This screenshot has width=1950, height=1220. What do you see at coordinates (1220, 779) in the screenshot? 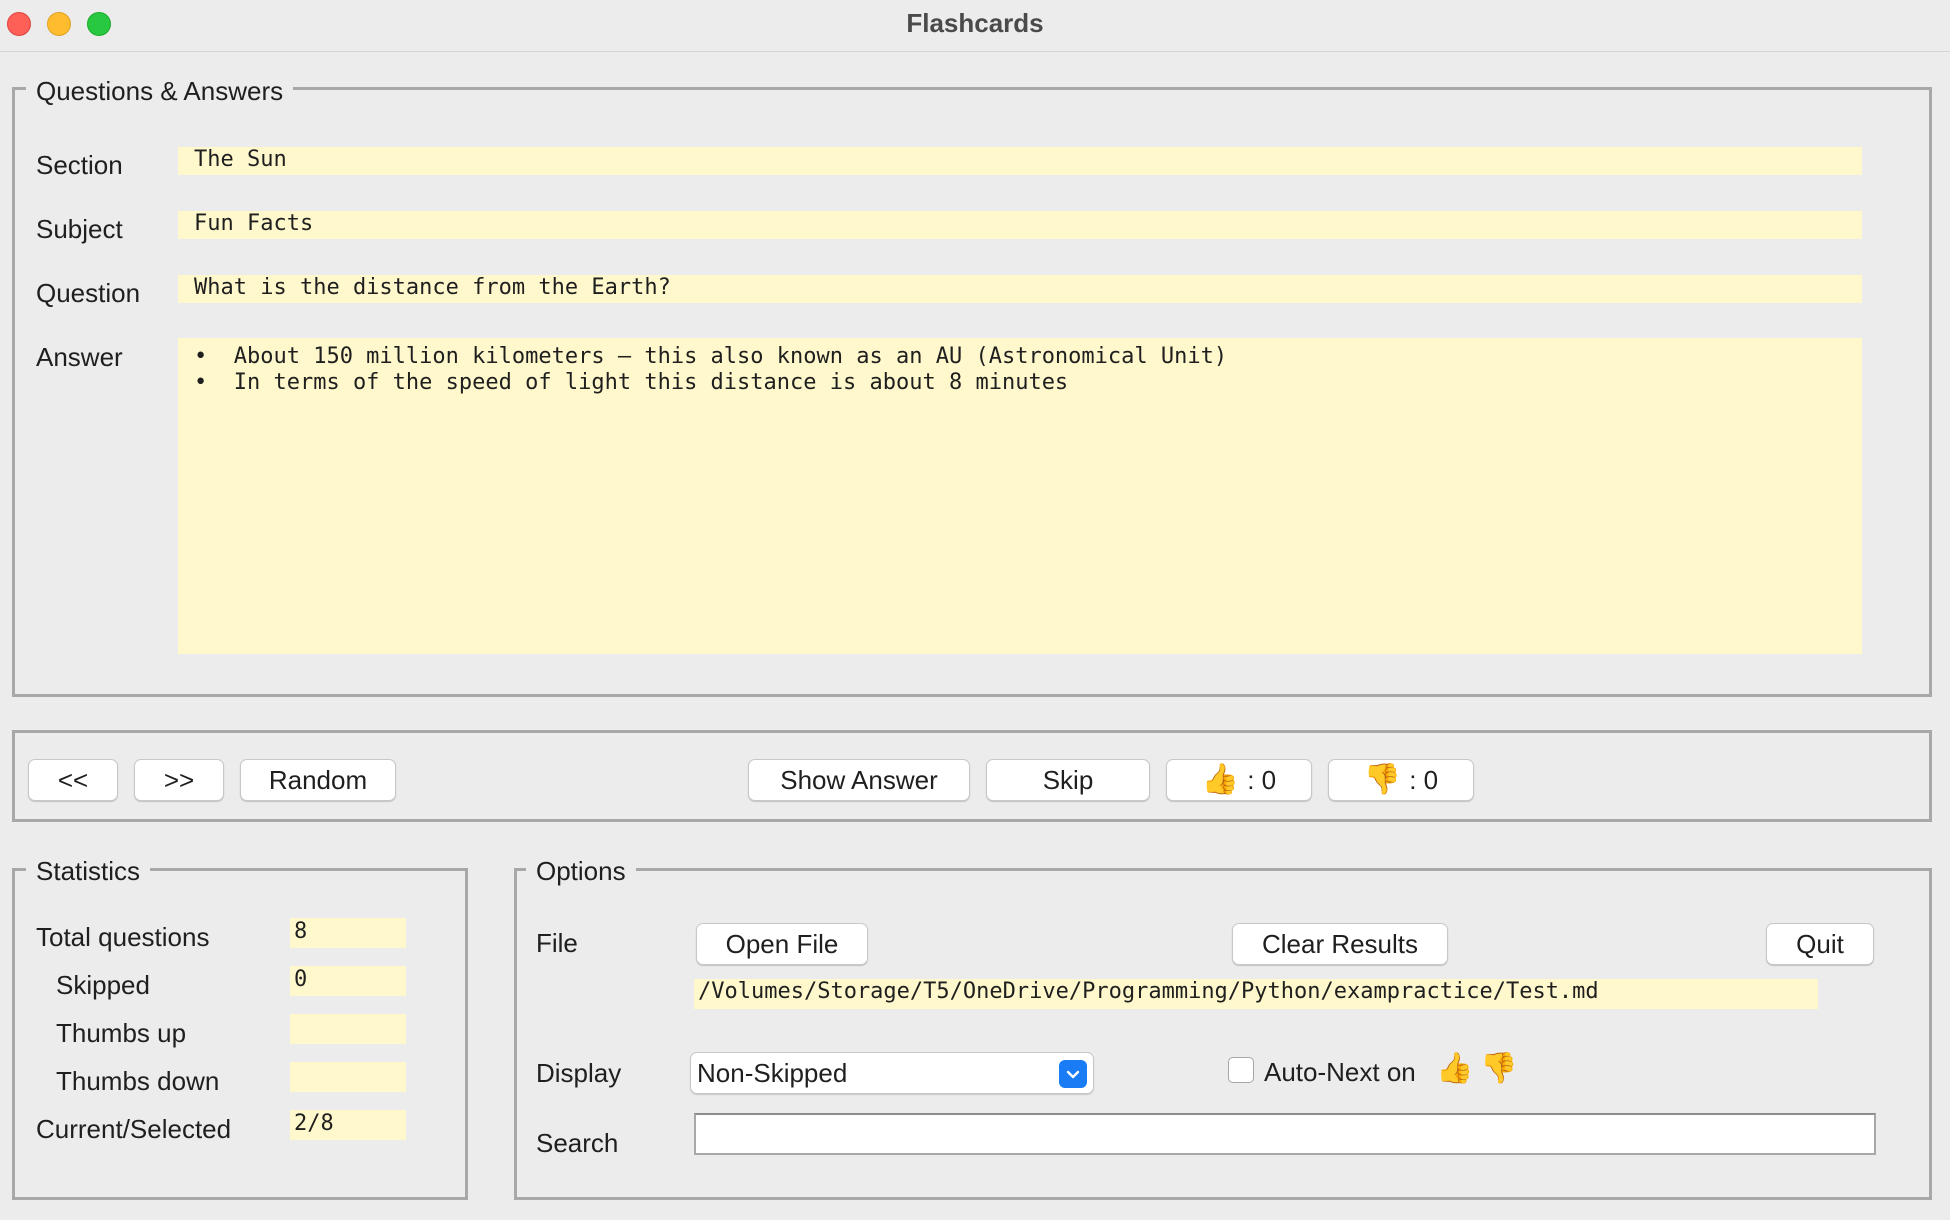
I see `thumbs-up-icon: 👍` at bounding box center [1220, 779].